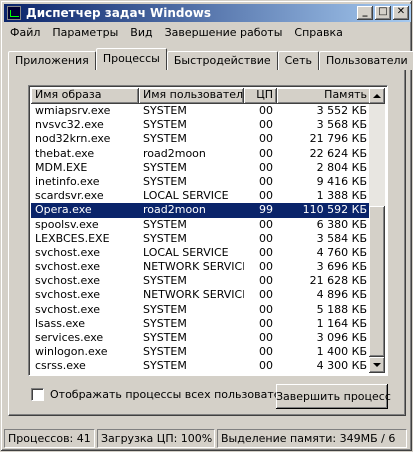 This screenshot has height=452, width=413. Describe the element at coordinates (341, 110) in the screenshot. I see `memory-cell: 3 552 КБ` at that location.